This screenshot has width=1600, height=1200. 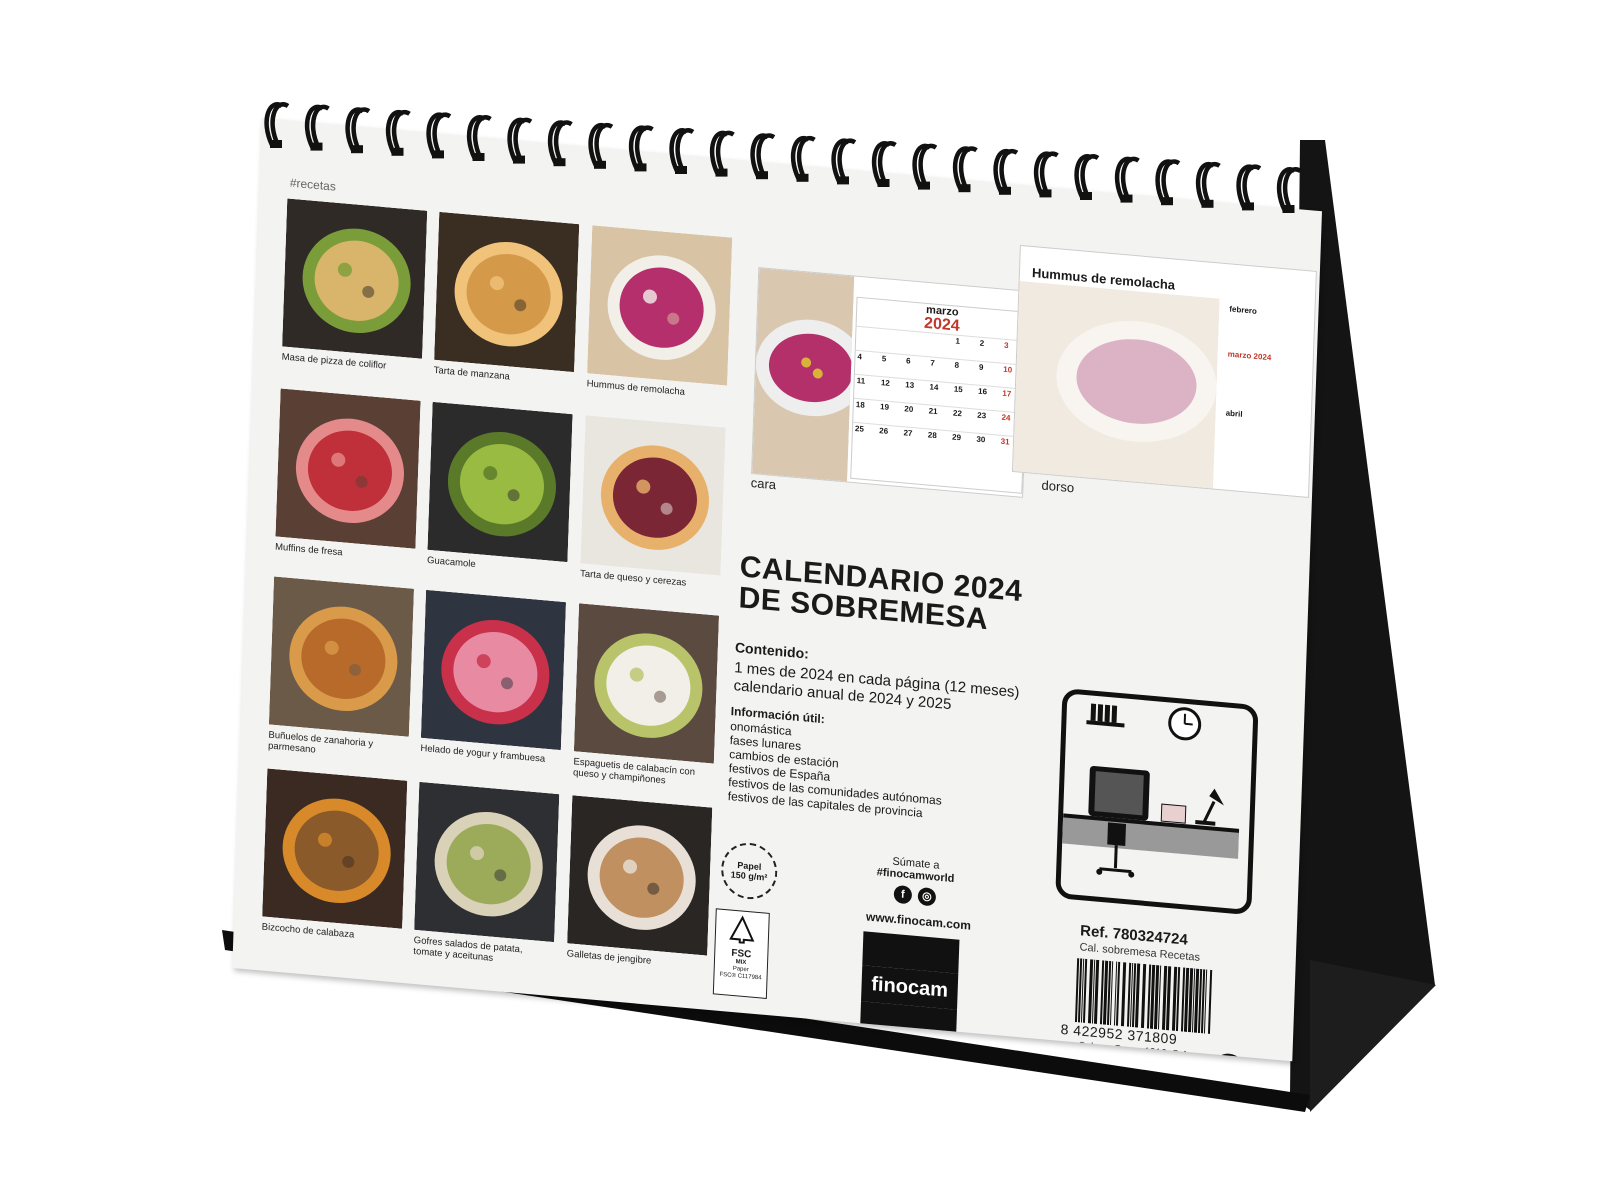 What do you see at coordinates (938, 441) in the screenshot?
I see `mini-cal-day: 28` at bounding box center [938, 441].